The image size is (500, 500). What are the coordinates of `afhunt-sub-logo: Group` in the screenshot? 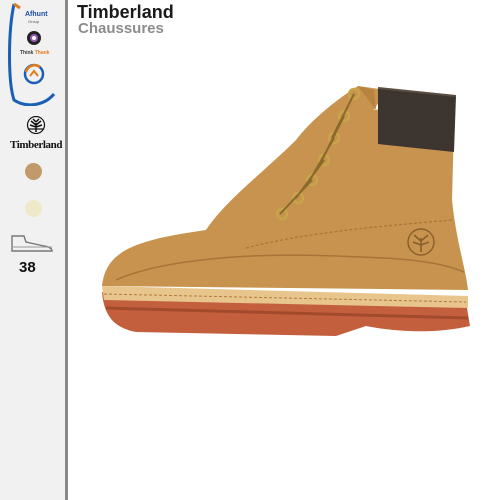 It's located at (34, 21).